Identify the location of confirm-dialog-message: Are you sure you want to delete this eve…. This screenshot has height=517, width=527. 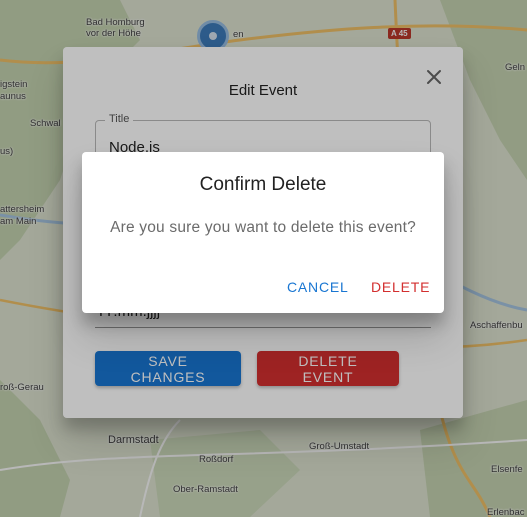
(263, 227).